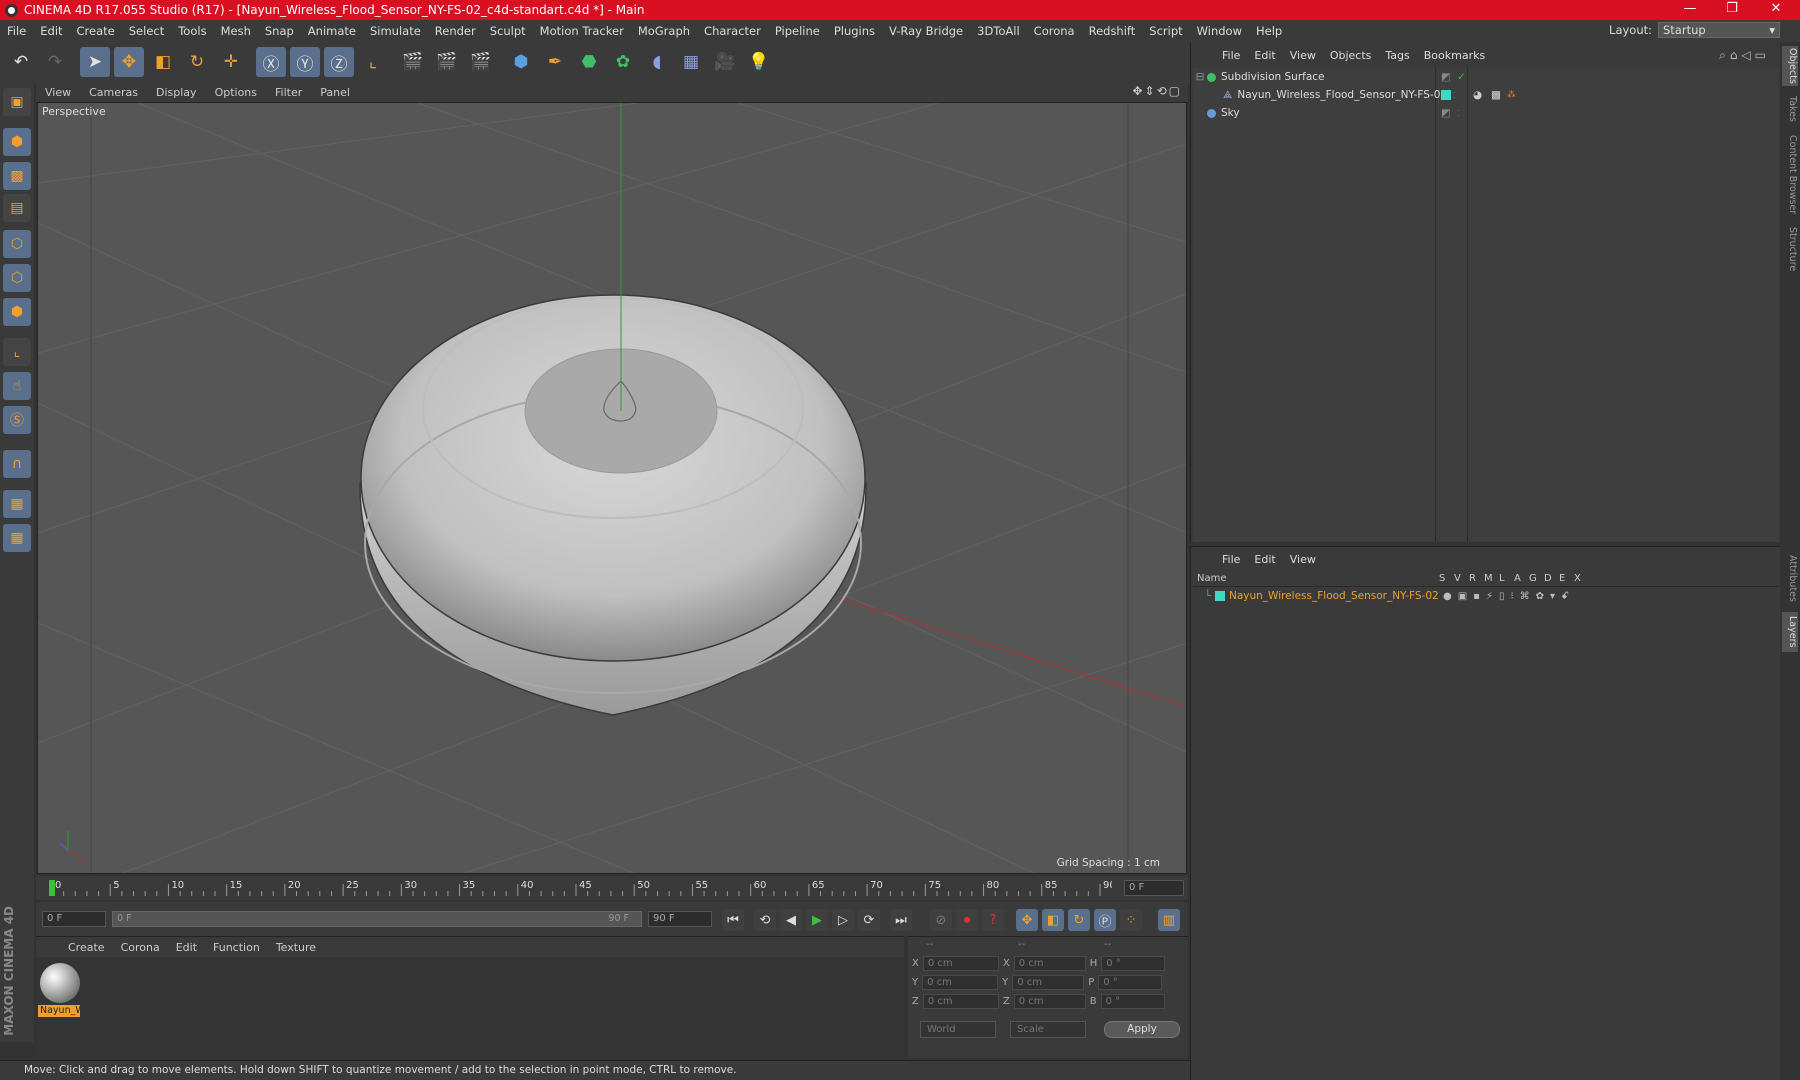 This screenshot has width=1800, height=1080. I want to click on prev-frame-icon: ◀, so click(791, 920).